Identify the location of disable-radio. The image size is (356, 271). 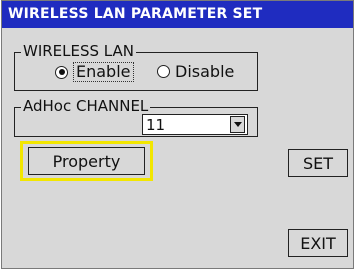
(163, 71).